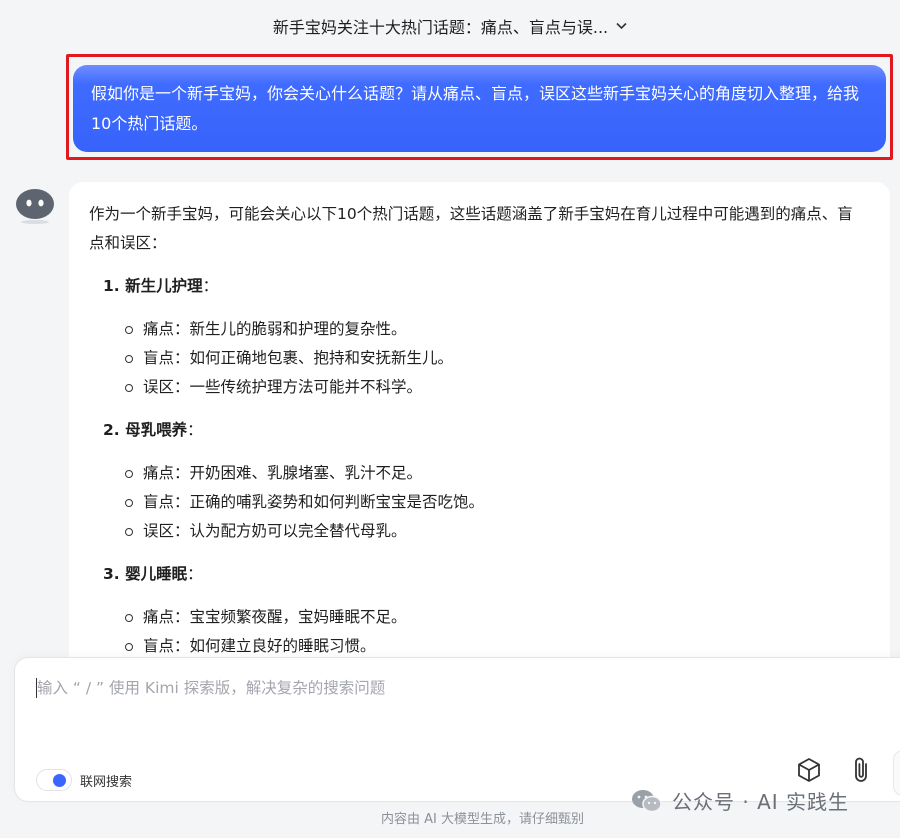  What do you see at coordinates (809, 770) in the screenshot?
I see `cube-icon` at bounding box center [809, 770].